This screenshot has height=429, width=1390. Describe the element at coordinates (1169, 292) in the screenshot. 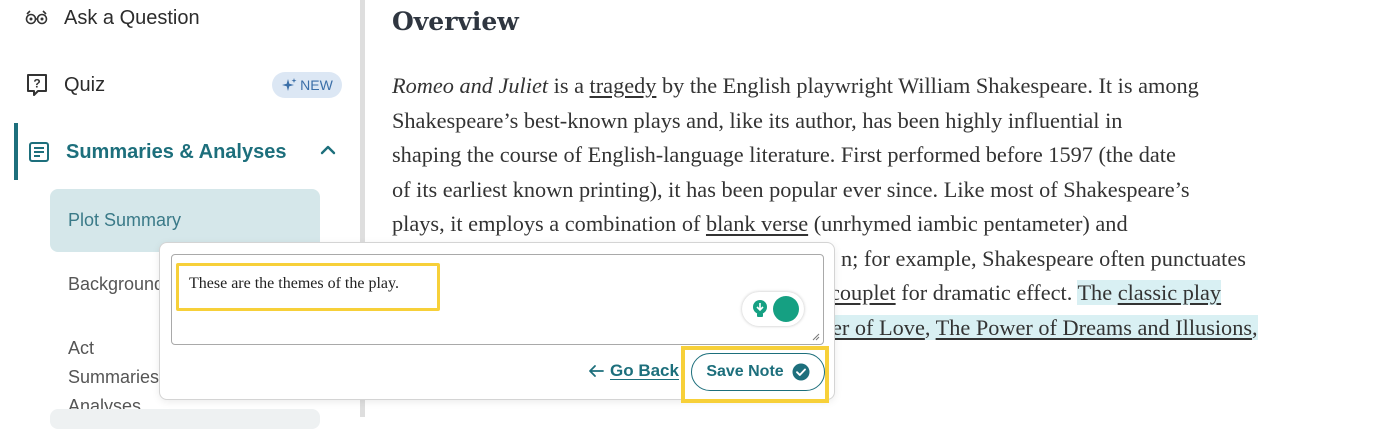

I see `link-classic-play: classic play` at that location.